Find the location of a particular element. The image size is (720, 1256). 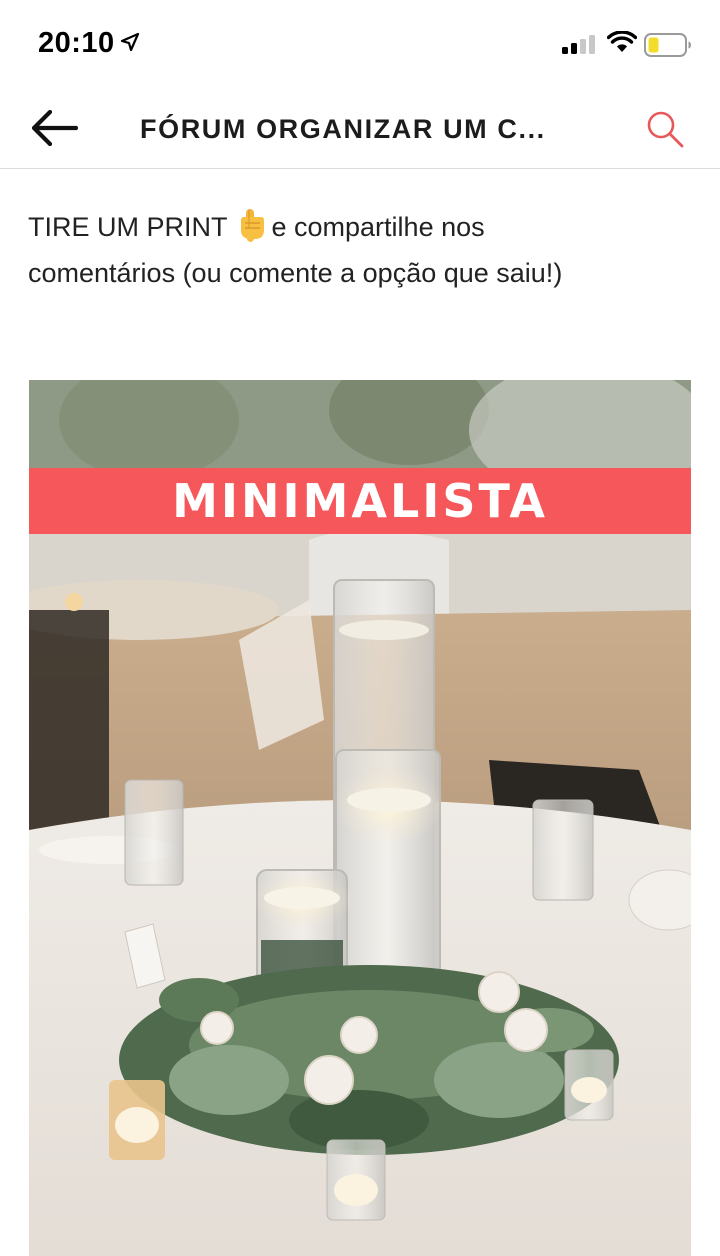

status-time: 20:10 is located at coordinates (76, 43).